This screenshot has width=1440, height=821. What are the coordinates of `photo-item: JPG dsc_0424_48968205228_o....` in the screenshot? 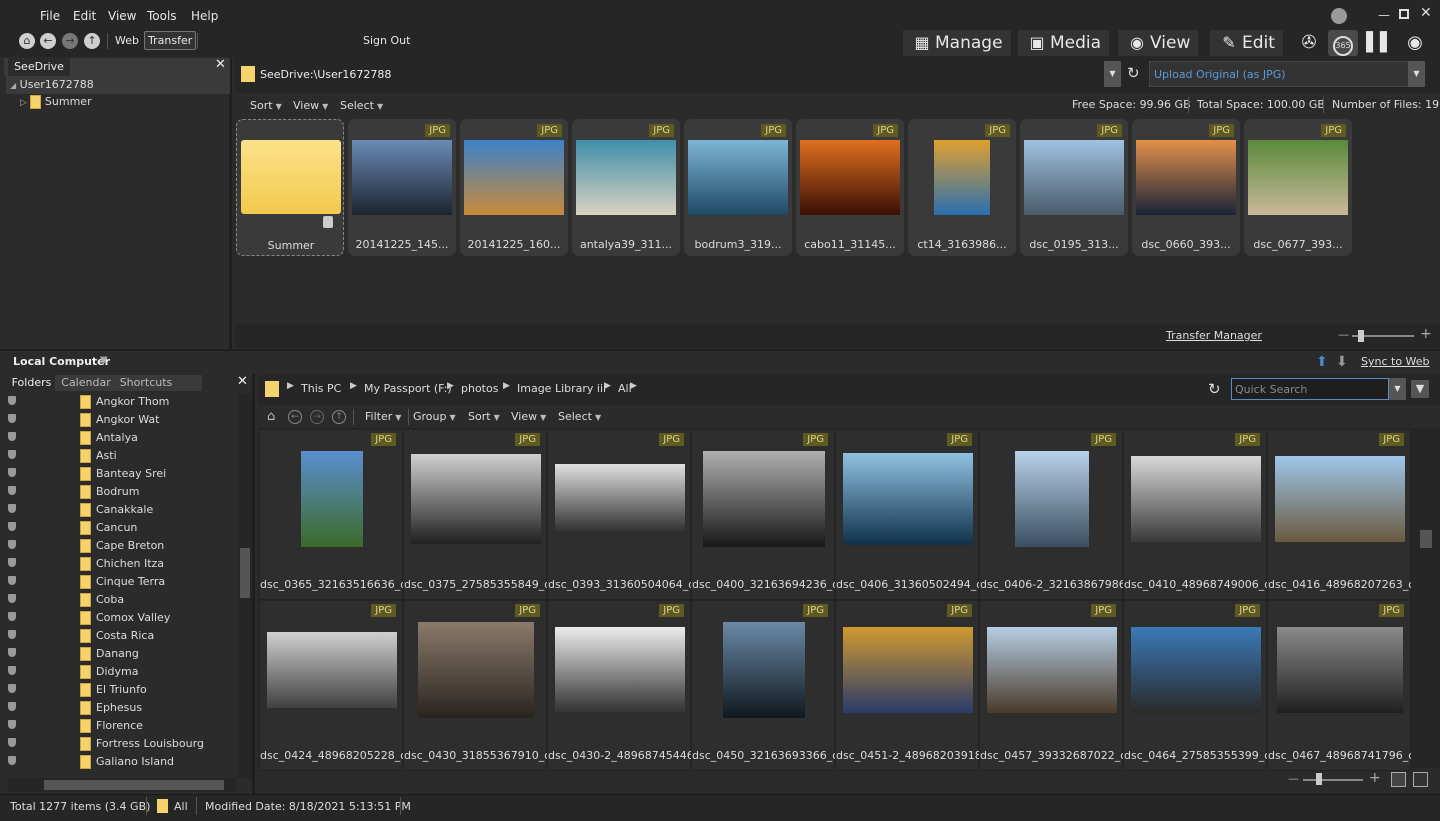 It's located at (331, 686).